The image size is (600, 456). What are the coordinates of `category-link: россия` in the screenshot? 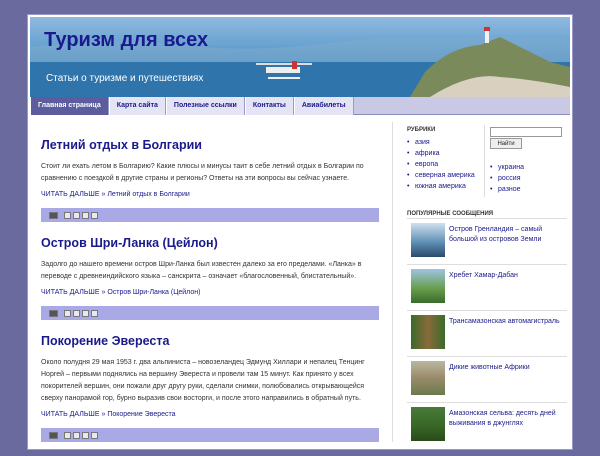 It's located at (525, 178).